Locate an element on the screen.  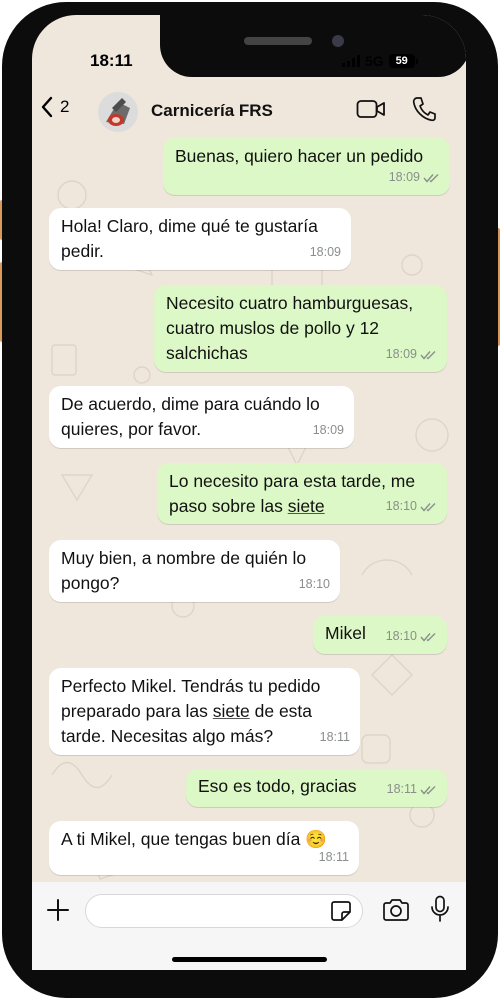
battery-level: 59 is located at coordinates (401, 61).